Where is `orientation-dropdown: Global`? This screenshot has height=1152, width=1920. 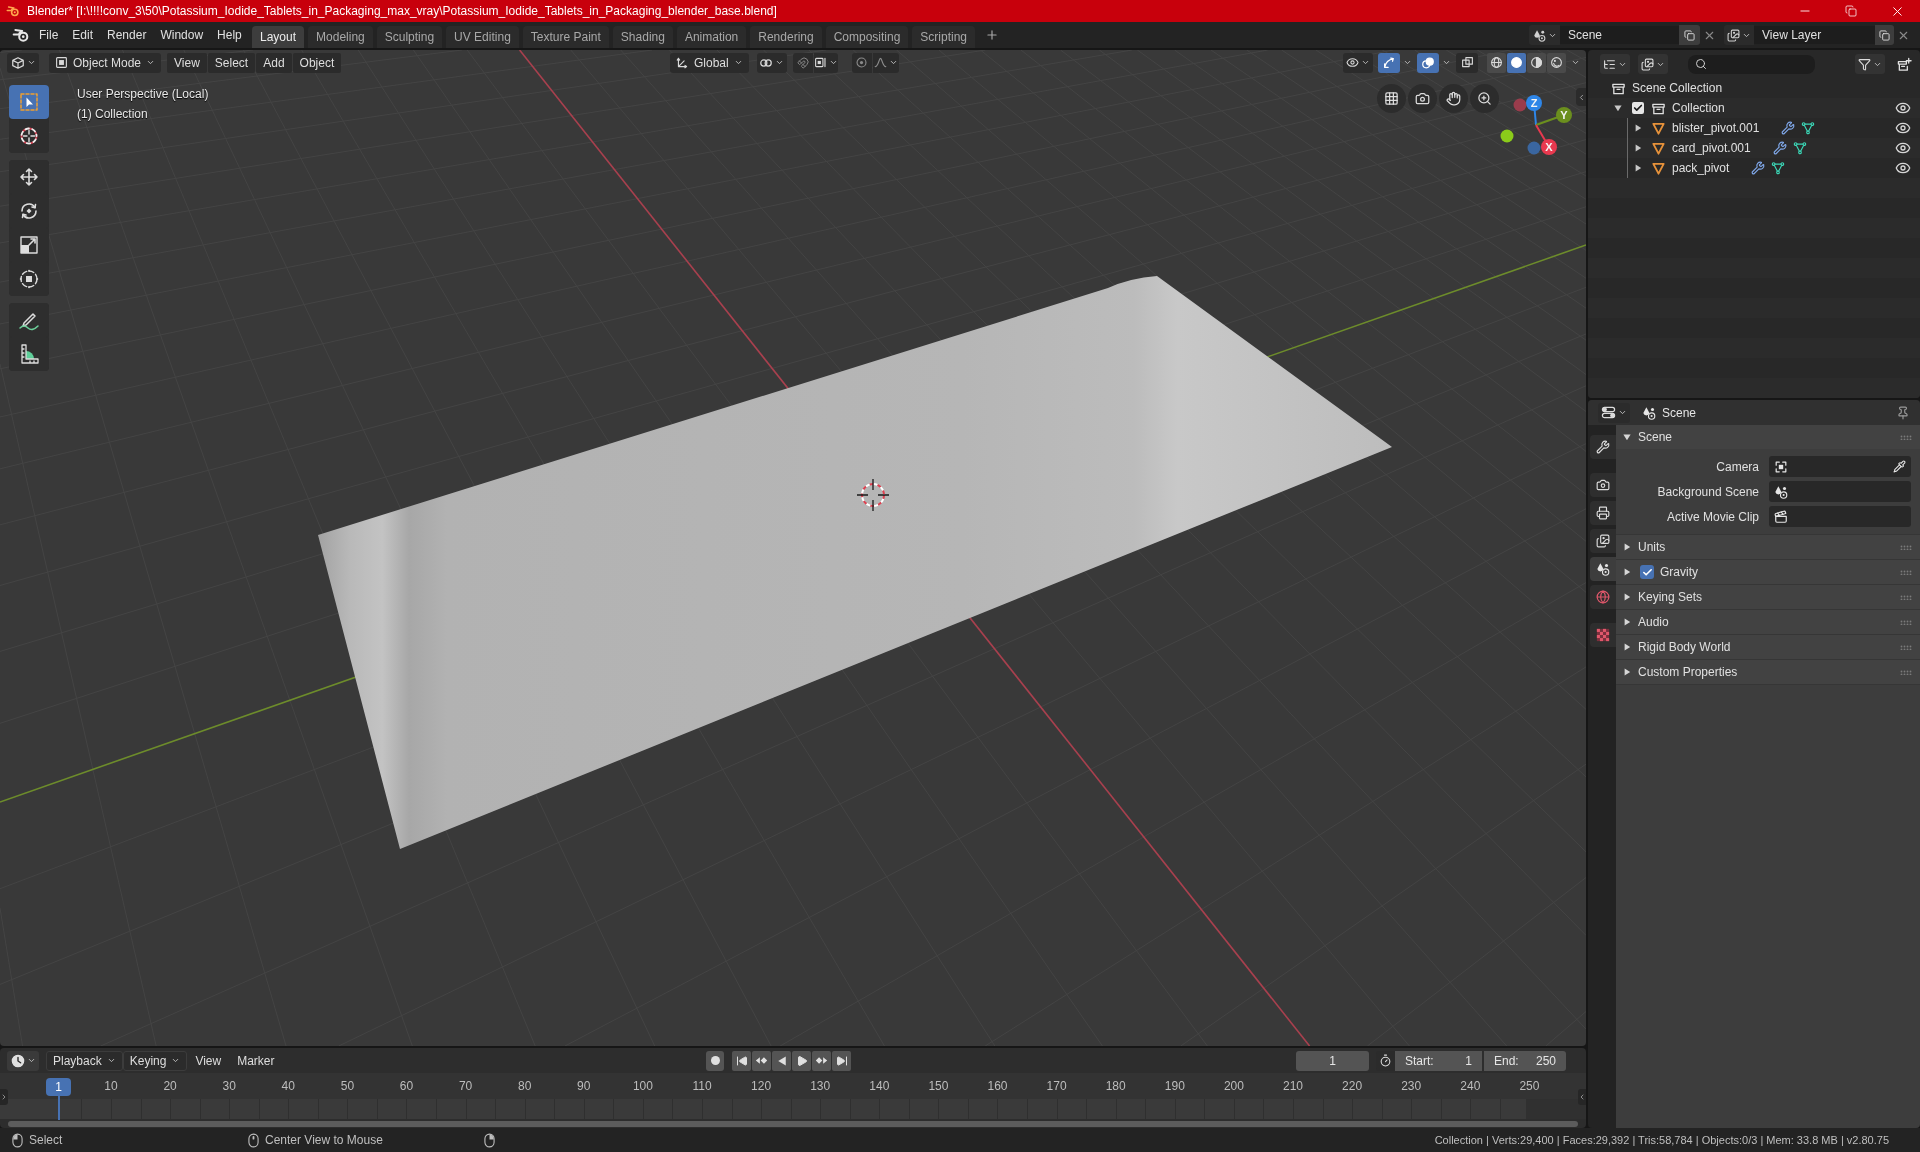
orientation-dropdown: Global is located at coordinates (709, 62).